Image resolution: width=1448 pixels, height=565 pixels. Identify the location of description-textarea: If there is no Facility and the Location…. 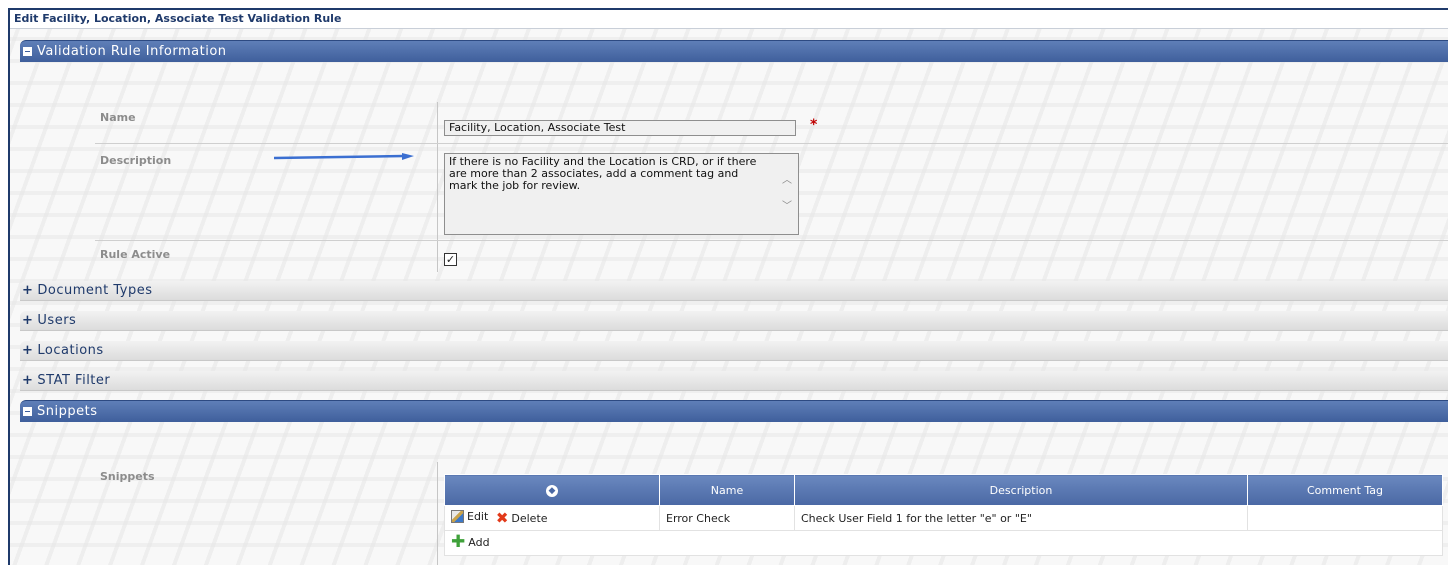
(621, 194).